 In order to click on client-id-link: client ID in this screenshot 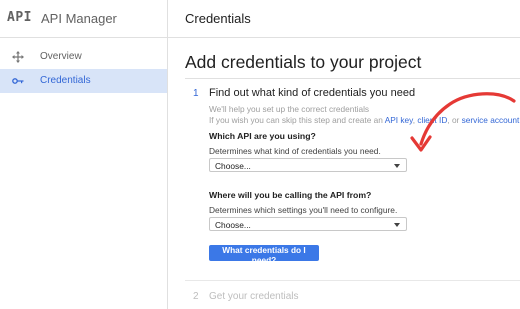, I will do `click(432, 120)`.